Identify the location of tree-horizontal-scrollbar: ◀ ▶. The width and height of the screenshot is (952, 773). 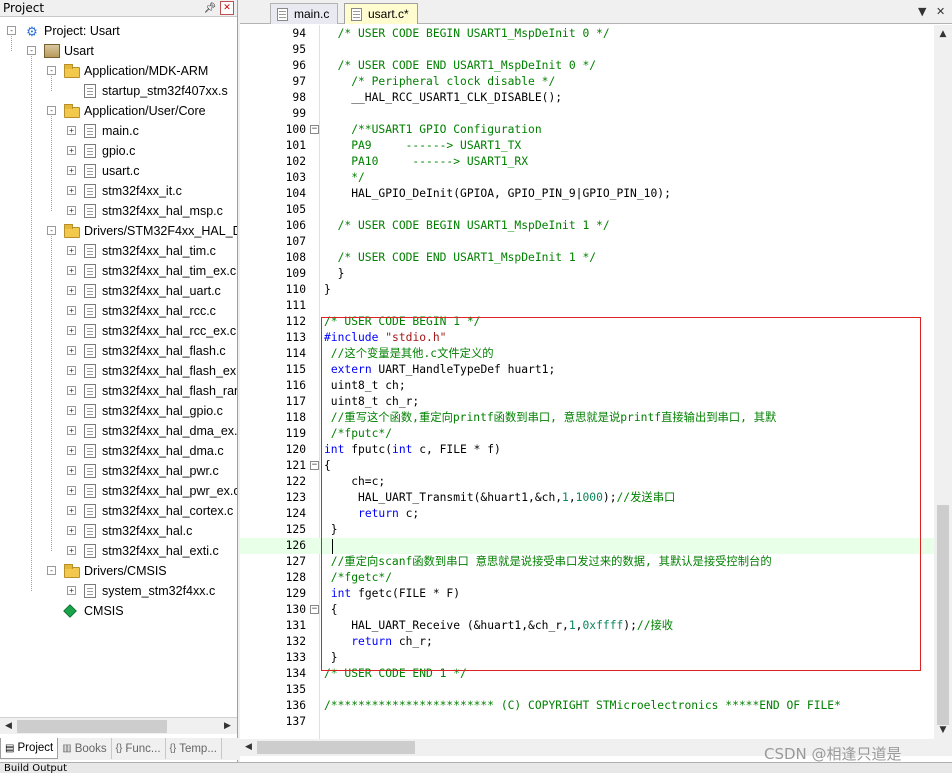
(118, 725).